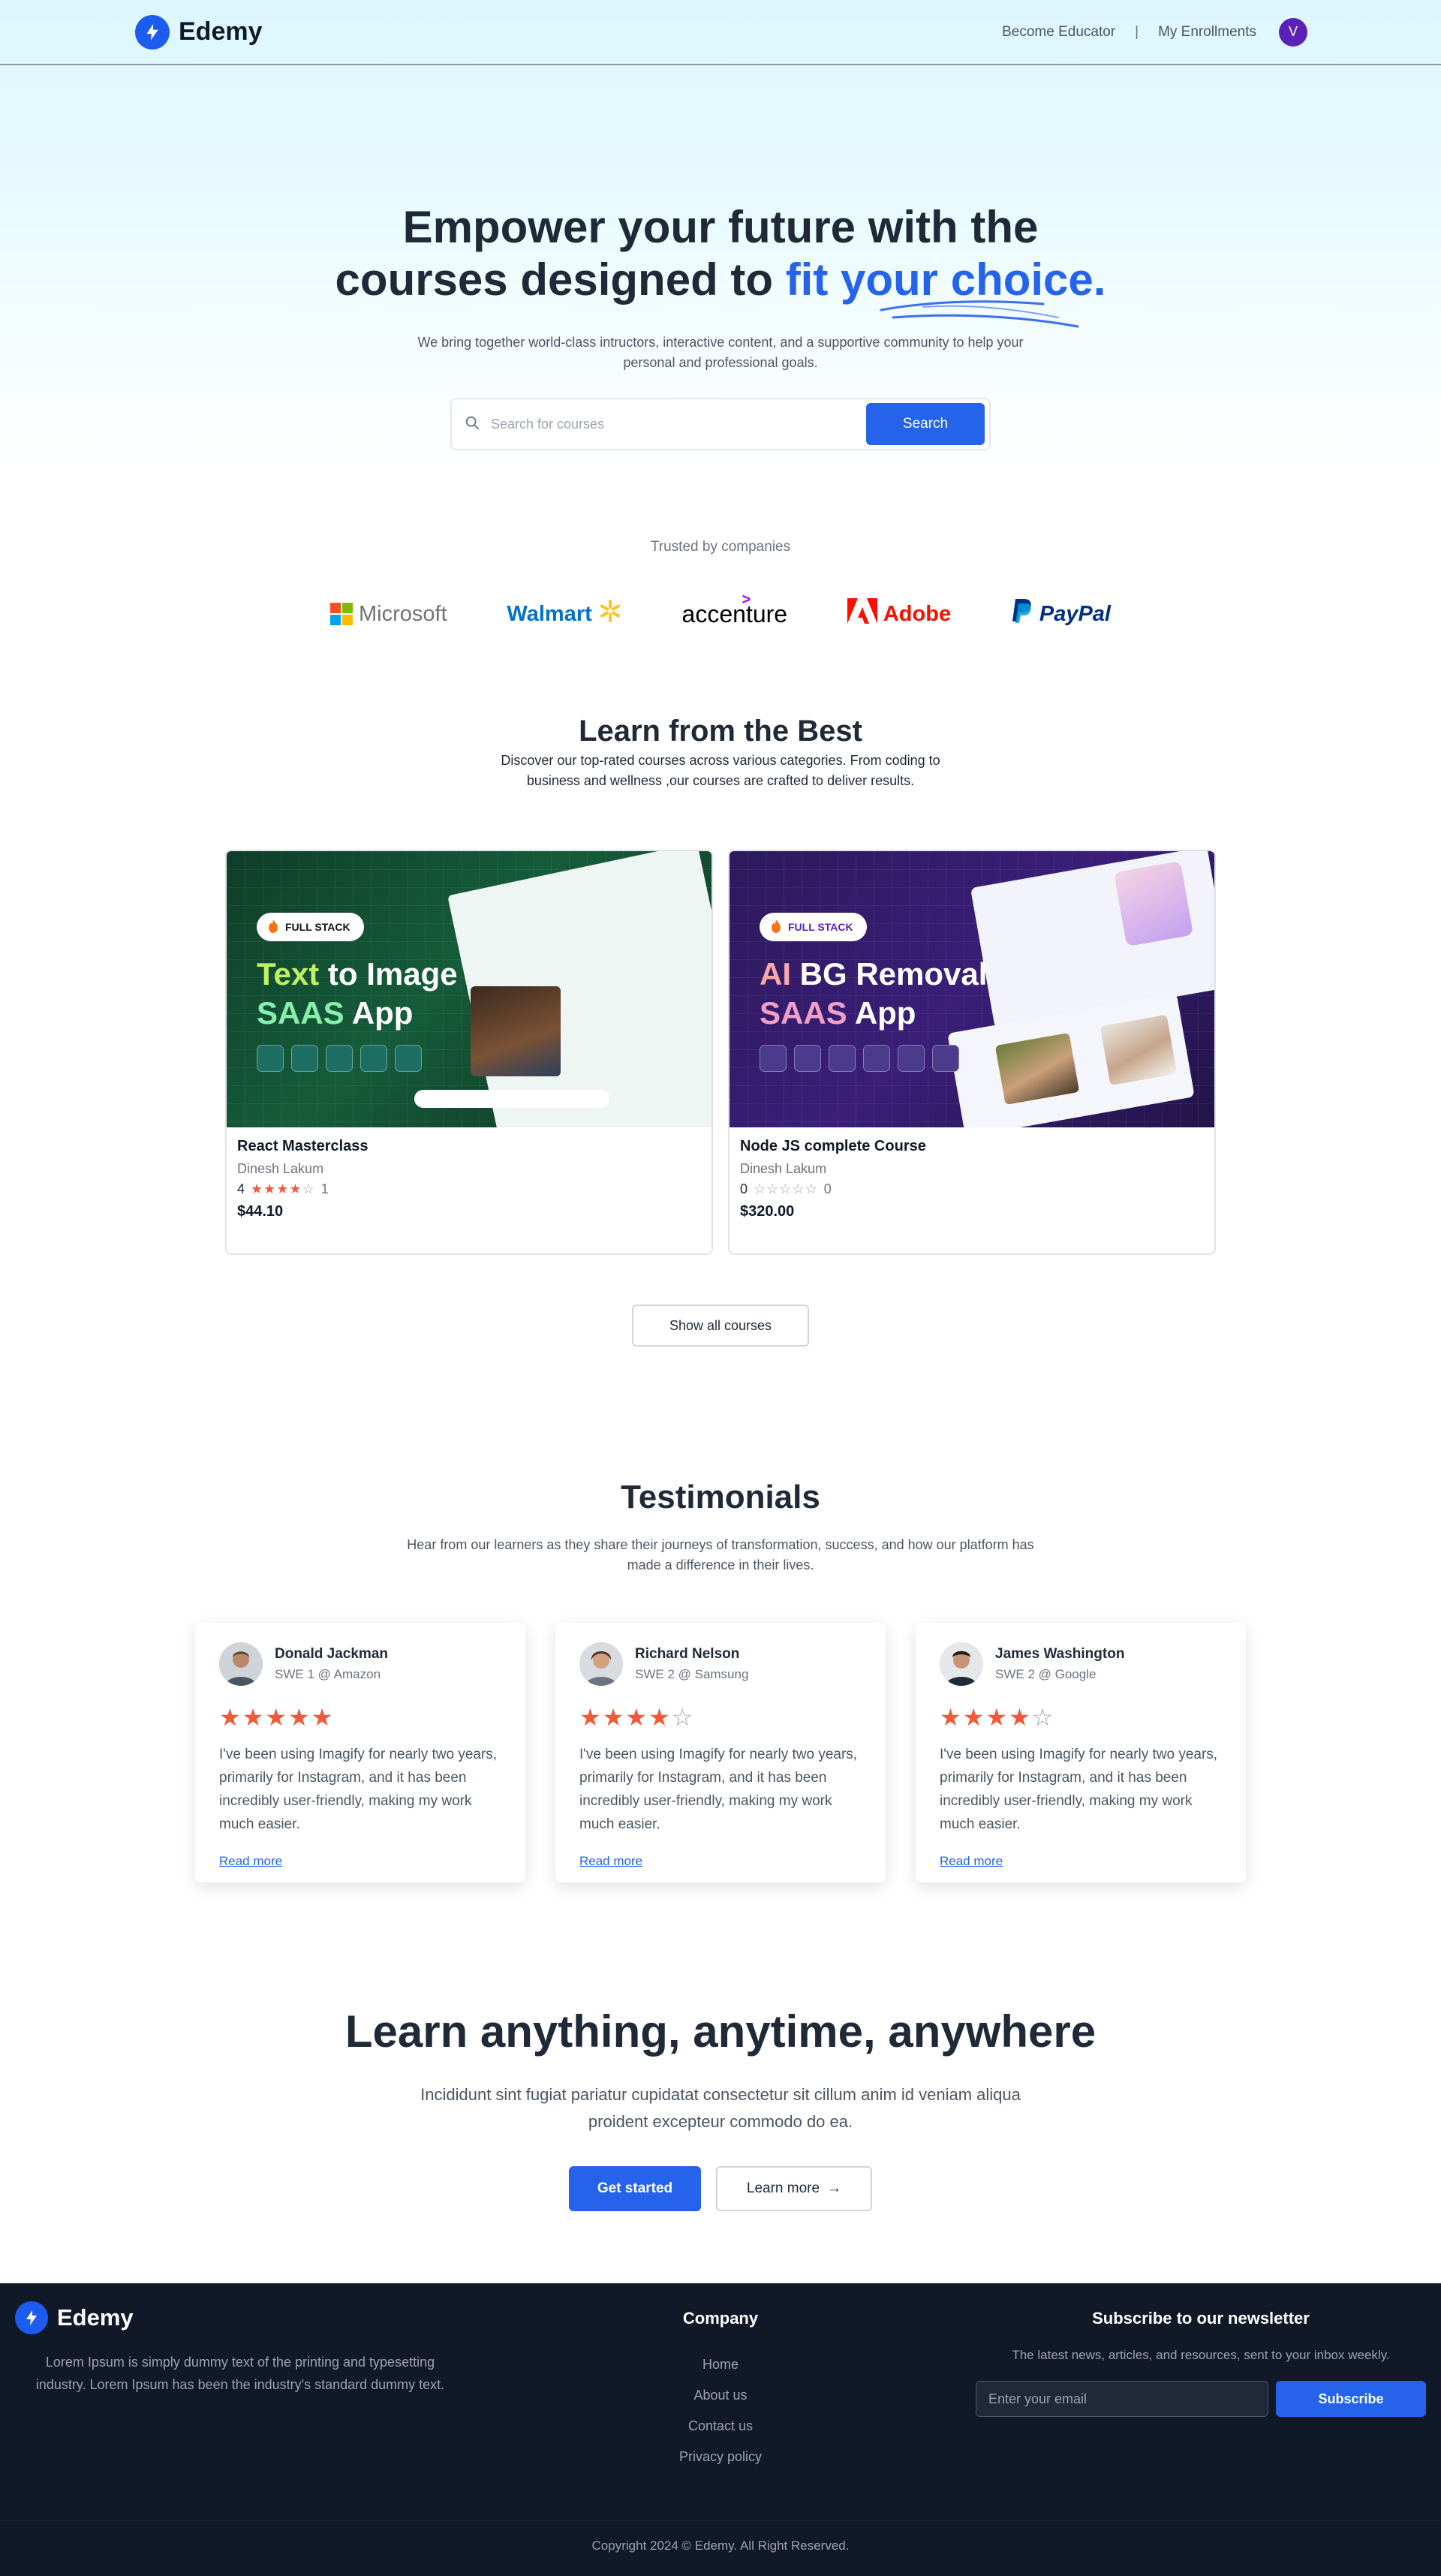 The height and width of the screenshot is (2576, 1441). I want to click on avatar, so click(601, 1664).